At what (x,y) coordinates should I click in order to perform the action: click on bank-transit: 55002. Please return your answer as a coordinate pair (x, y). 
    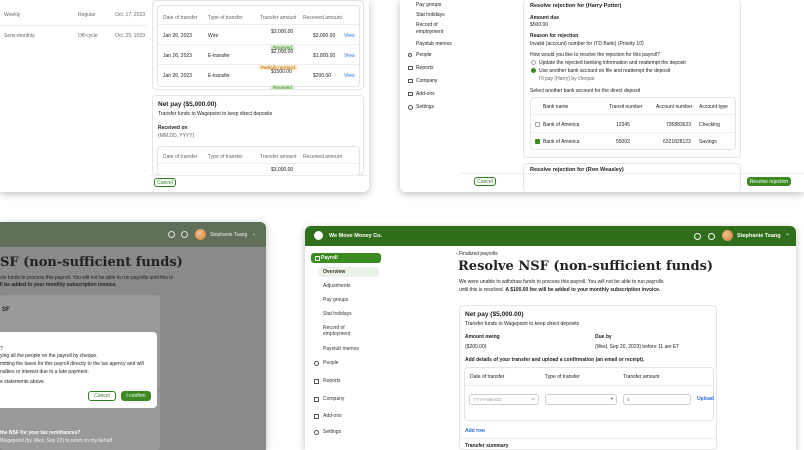
    Looking at the image, I should click on (623, 142).